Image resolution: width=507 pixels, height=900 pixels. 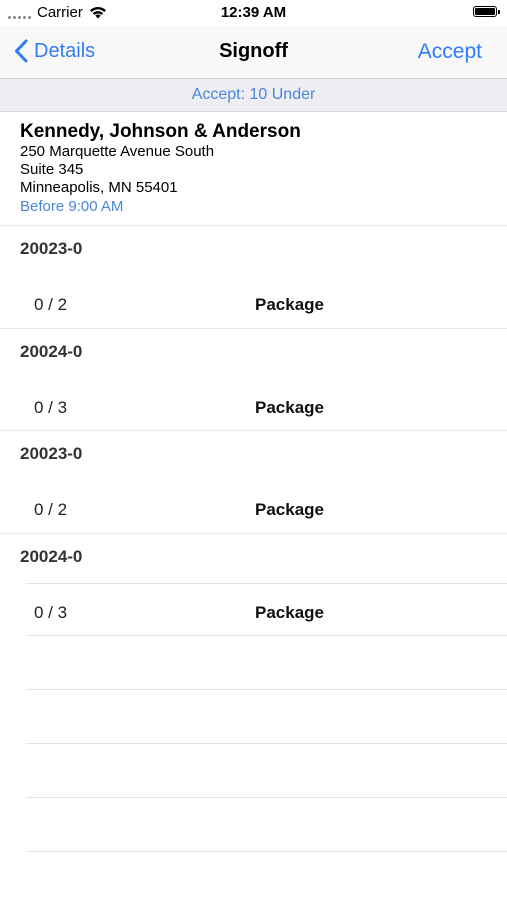 What do you see at coordinates (65, 50) in the screenshot?
I see `back-label: Details` at bounding box center [65, 50].